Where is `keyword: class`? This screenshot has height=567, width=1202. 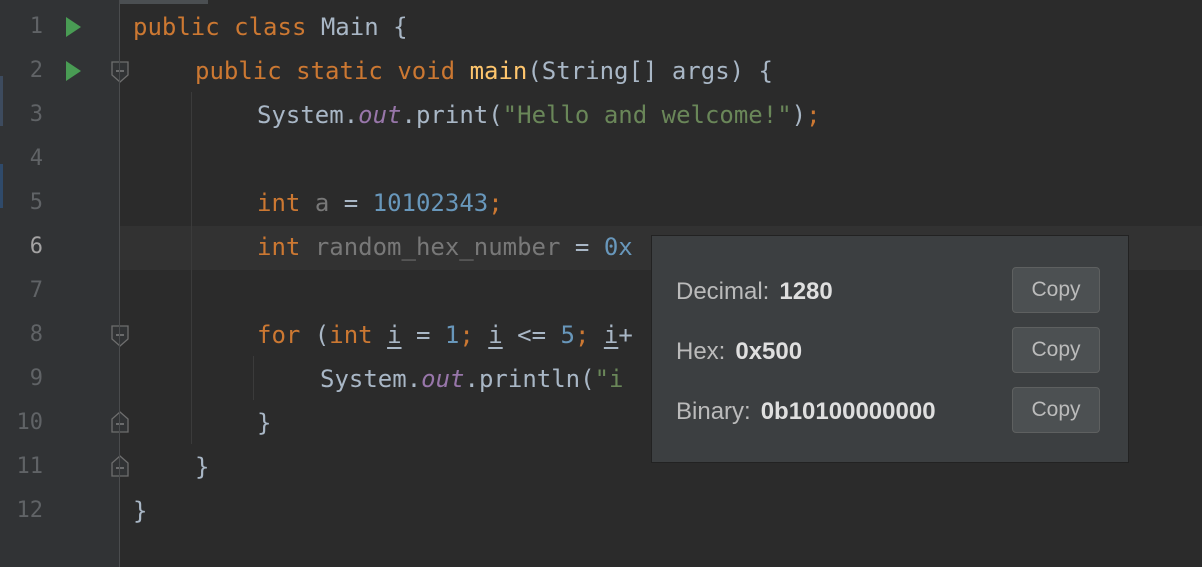 keyword: class is located at coordinates (270, 27).